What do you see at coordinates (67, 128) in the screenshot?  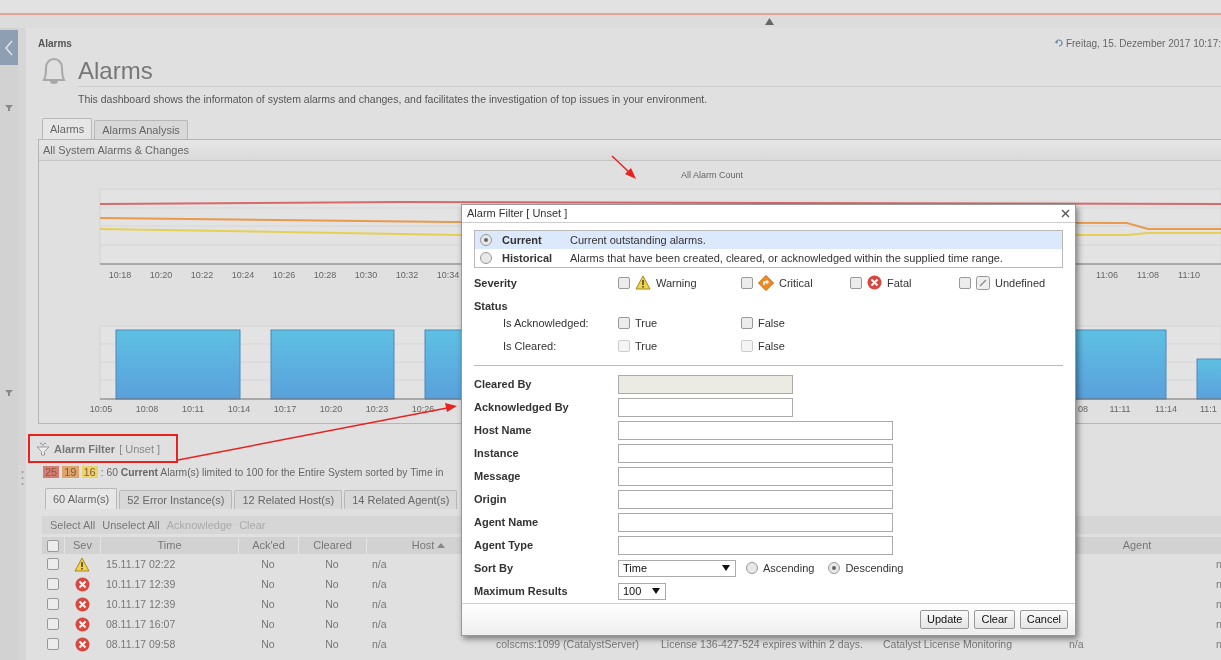 I see `tab: Alarms` at bounding box center [67, 128].